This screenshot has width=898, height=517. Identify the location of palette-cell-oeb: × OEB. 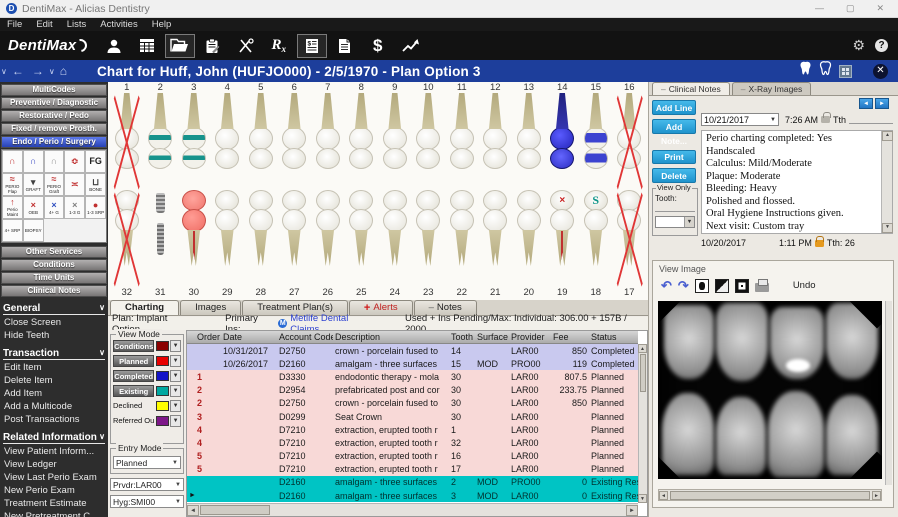
(33, 207).